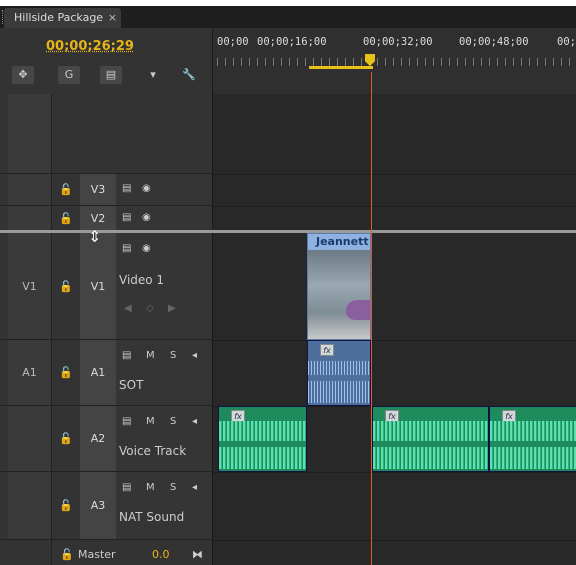  I want to click on add-marker-icon: ▾, so click(153, 75).